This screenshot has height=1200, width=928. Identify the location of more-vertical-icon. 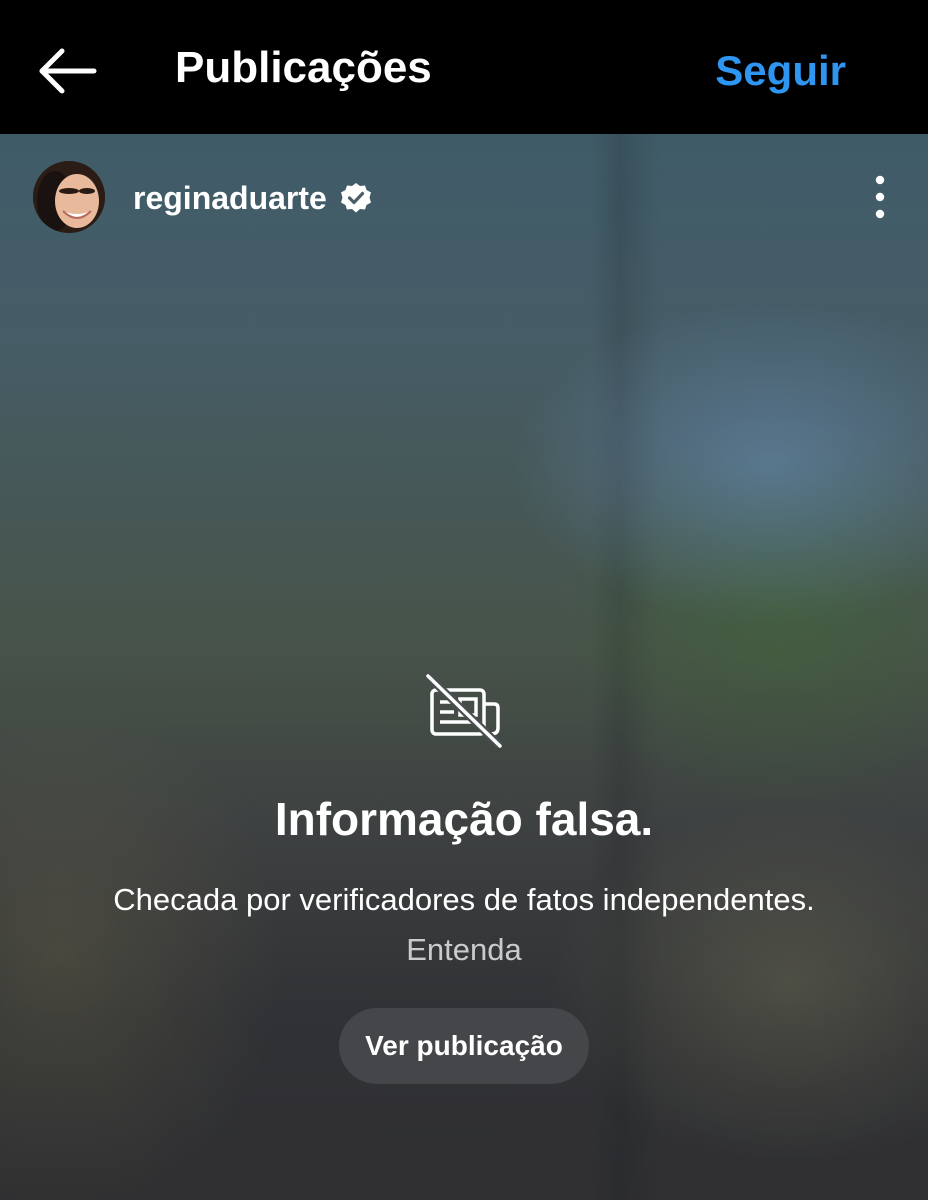
(880, 197).